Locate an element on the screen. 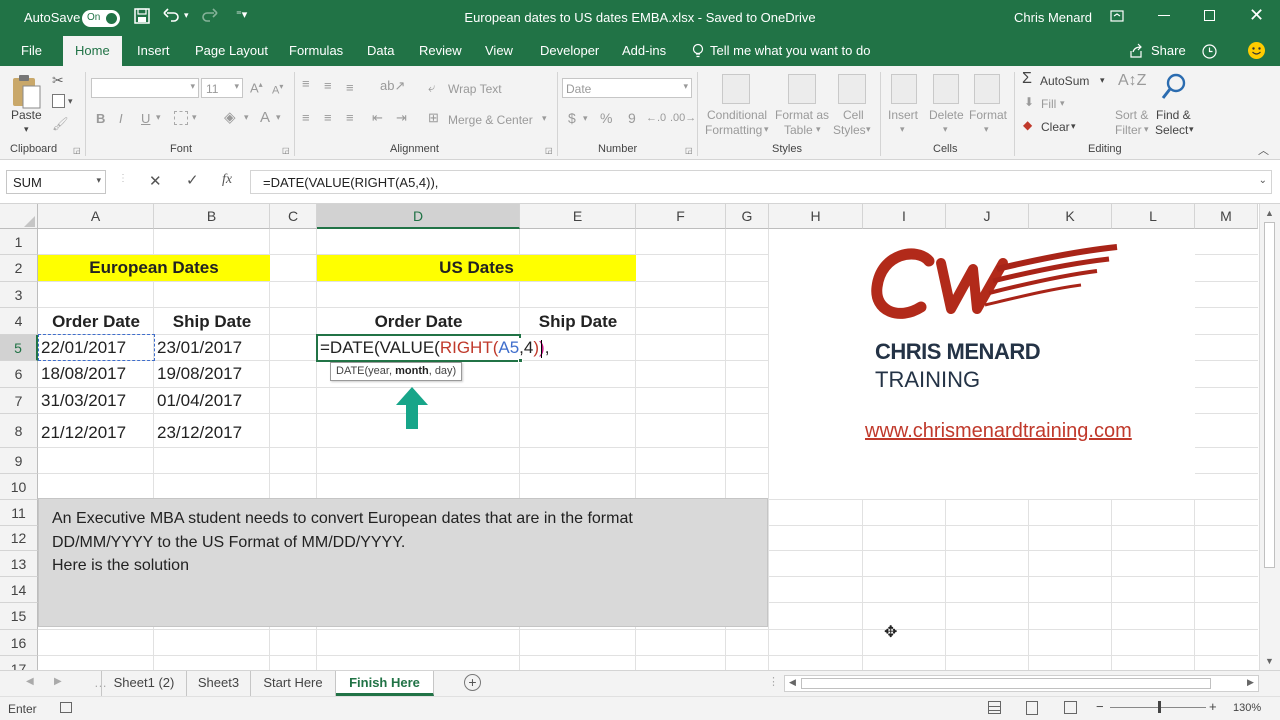 The image size is (1280, 720). borders-dropdown-icon: ▾ is located at coordinates (194, 117).